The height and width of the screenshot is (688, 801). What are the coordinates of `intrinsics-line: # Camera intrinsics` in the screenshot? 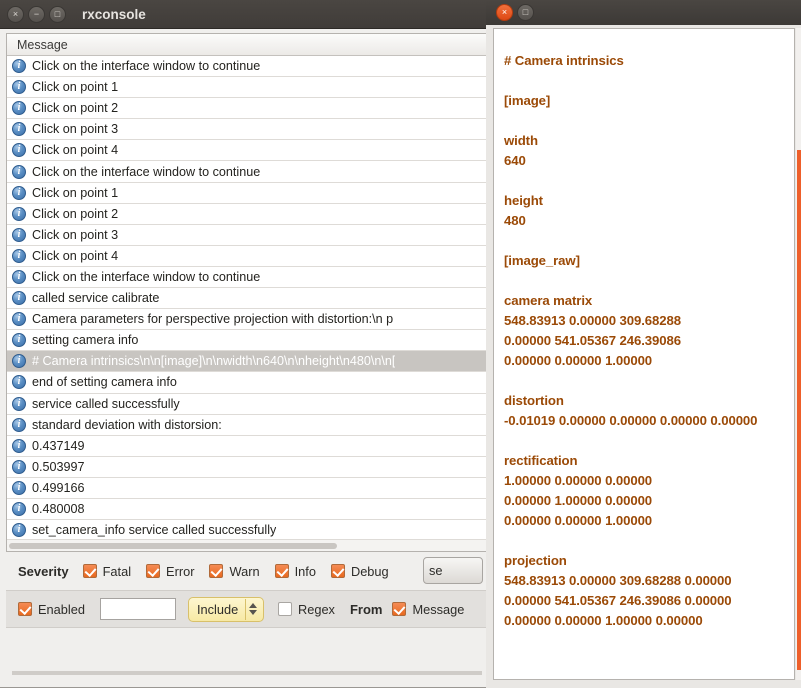 It's located at (564, 60).